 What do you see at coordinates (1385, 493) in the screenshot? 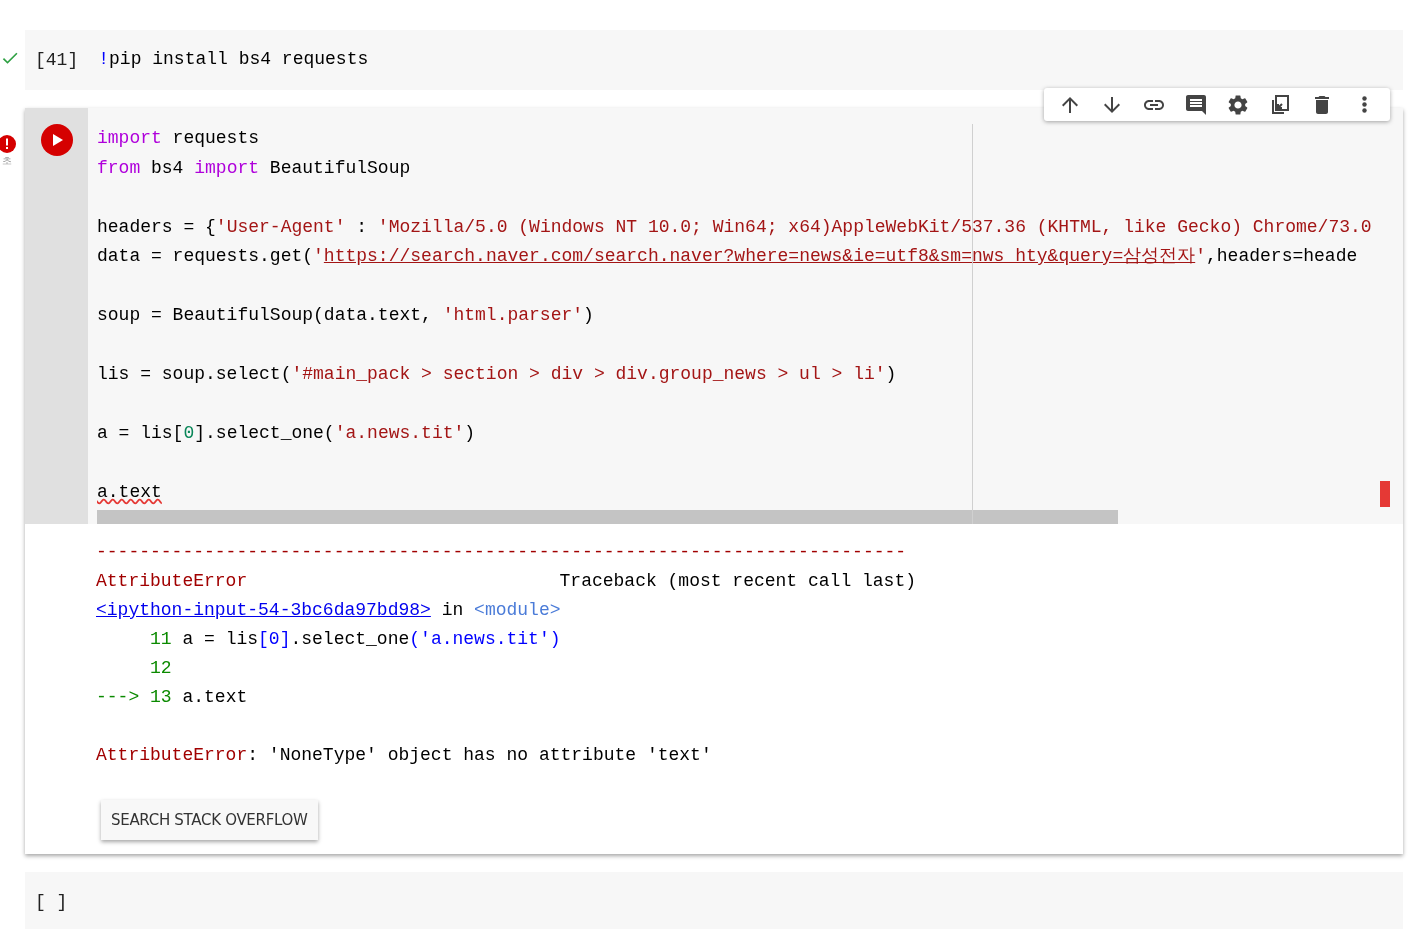
I see `error-marker` at bounding box center [1385, 493].